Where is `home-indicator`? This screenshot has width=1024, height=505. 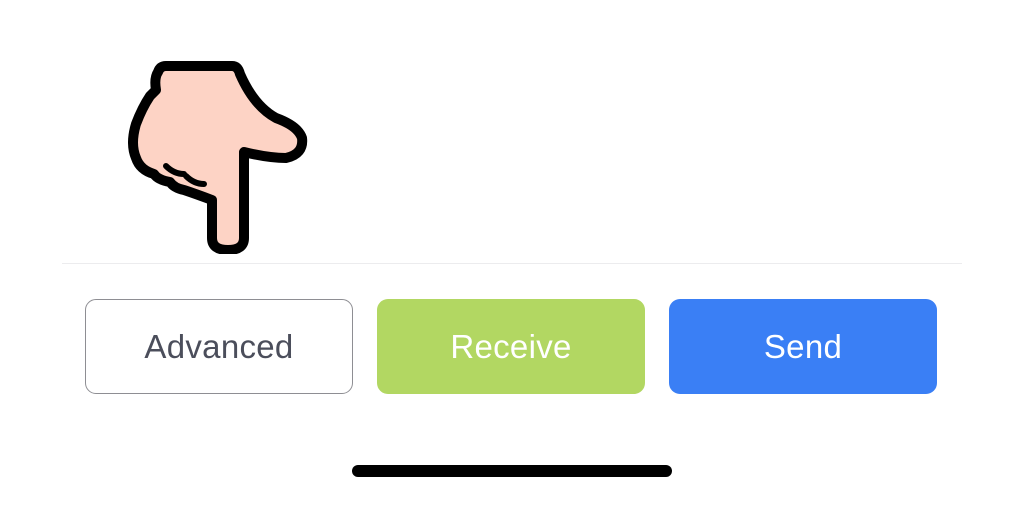
home-indicator is located at coordinates (512, 471).